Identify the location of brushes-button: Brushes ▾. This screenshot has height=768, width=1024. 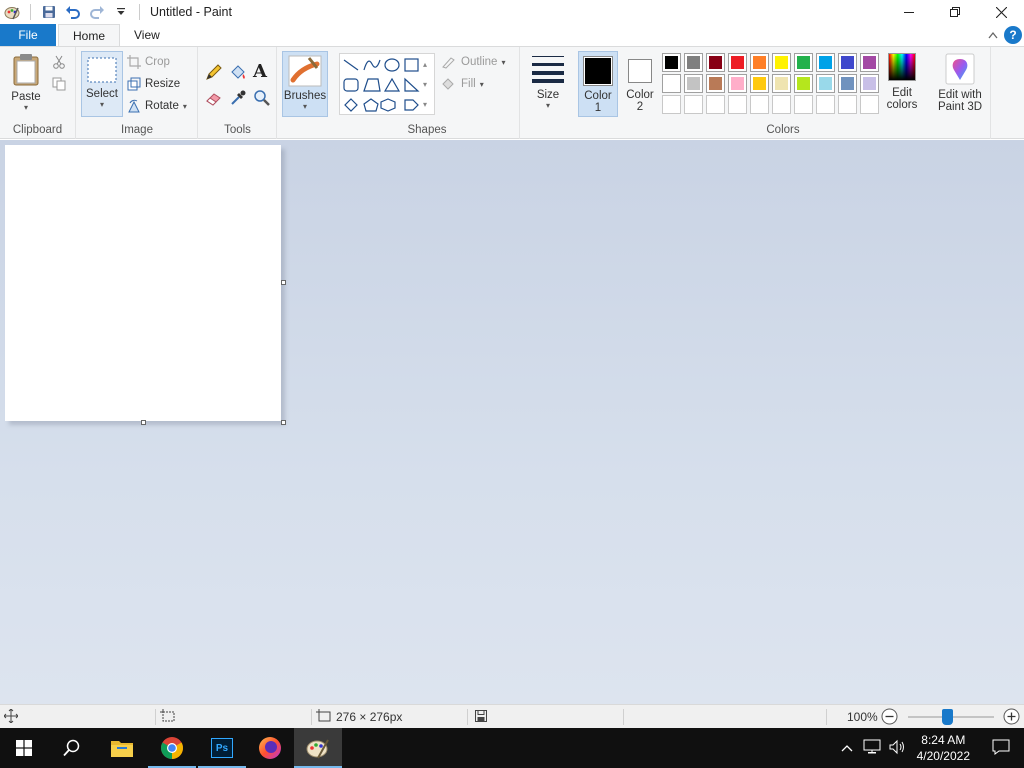
(305, 84).